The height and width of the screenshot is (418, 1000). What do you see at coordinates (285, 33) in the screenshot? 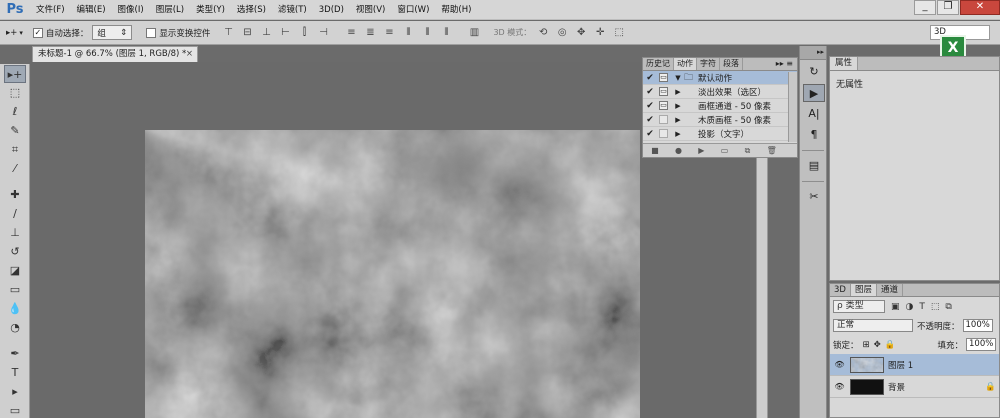
I see `align-left-icon: ⊢` at bounding box center [285, 33].